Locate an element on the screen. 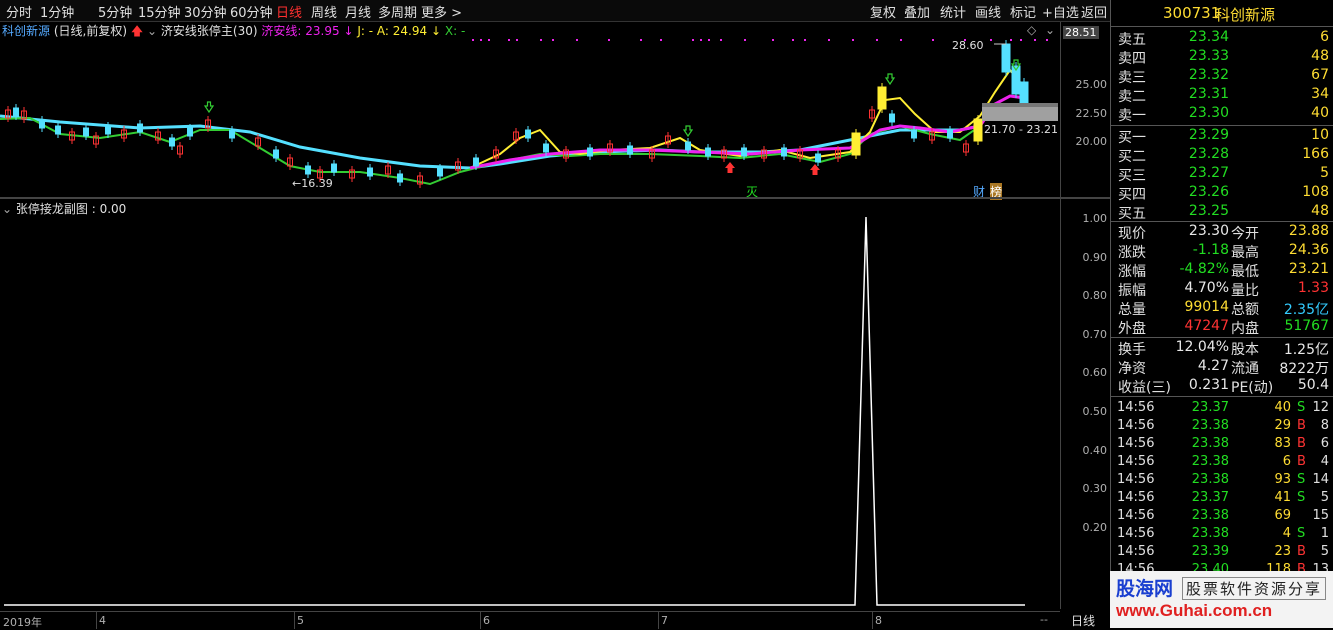 The width and height of the screenshot is (1333, 630). ask-row: 卖四 23.33 48 is located at coordinates (1222, 57).